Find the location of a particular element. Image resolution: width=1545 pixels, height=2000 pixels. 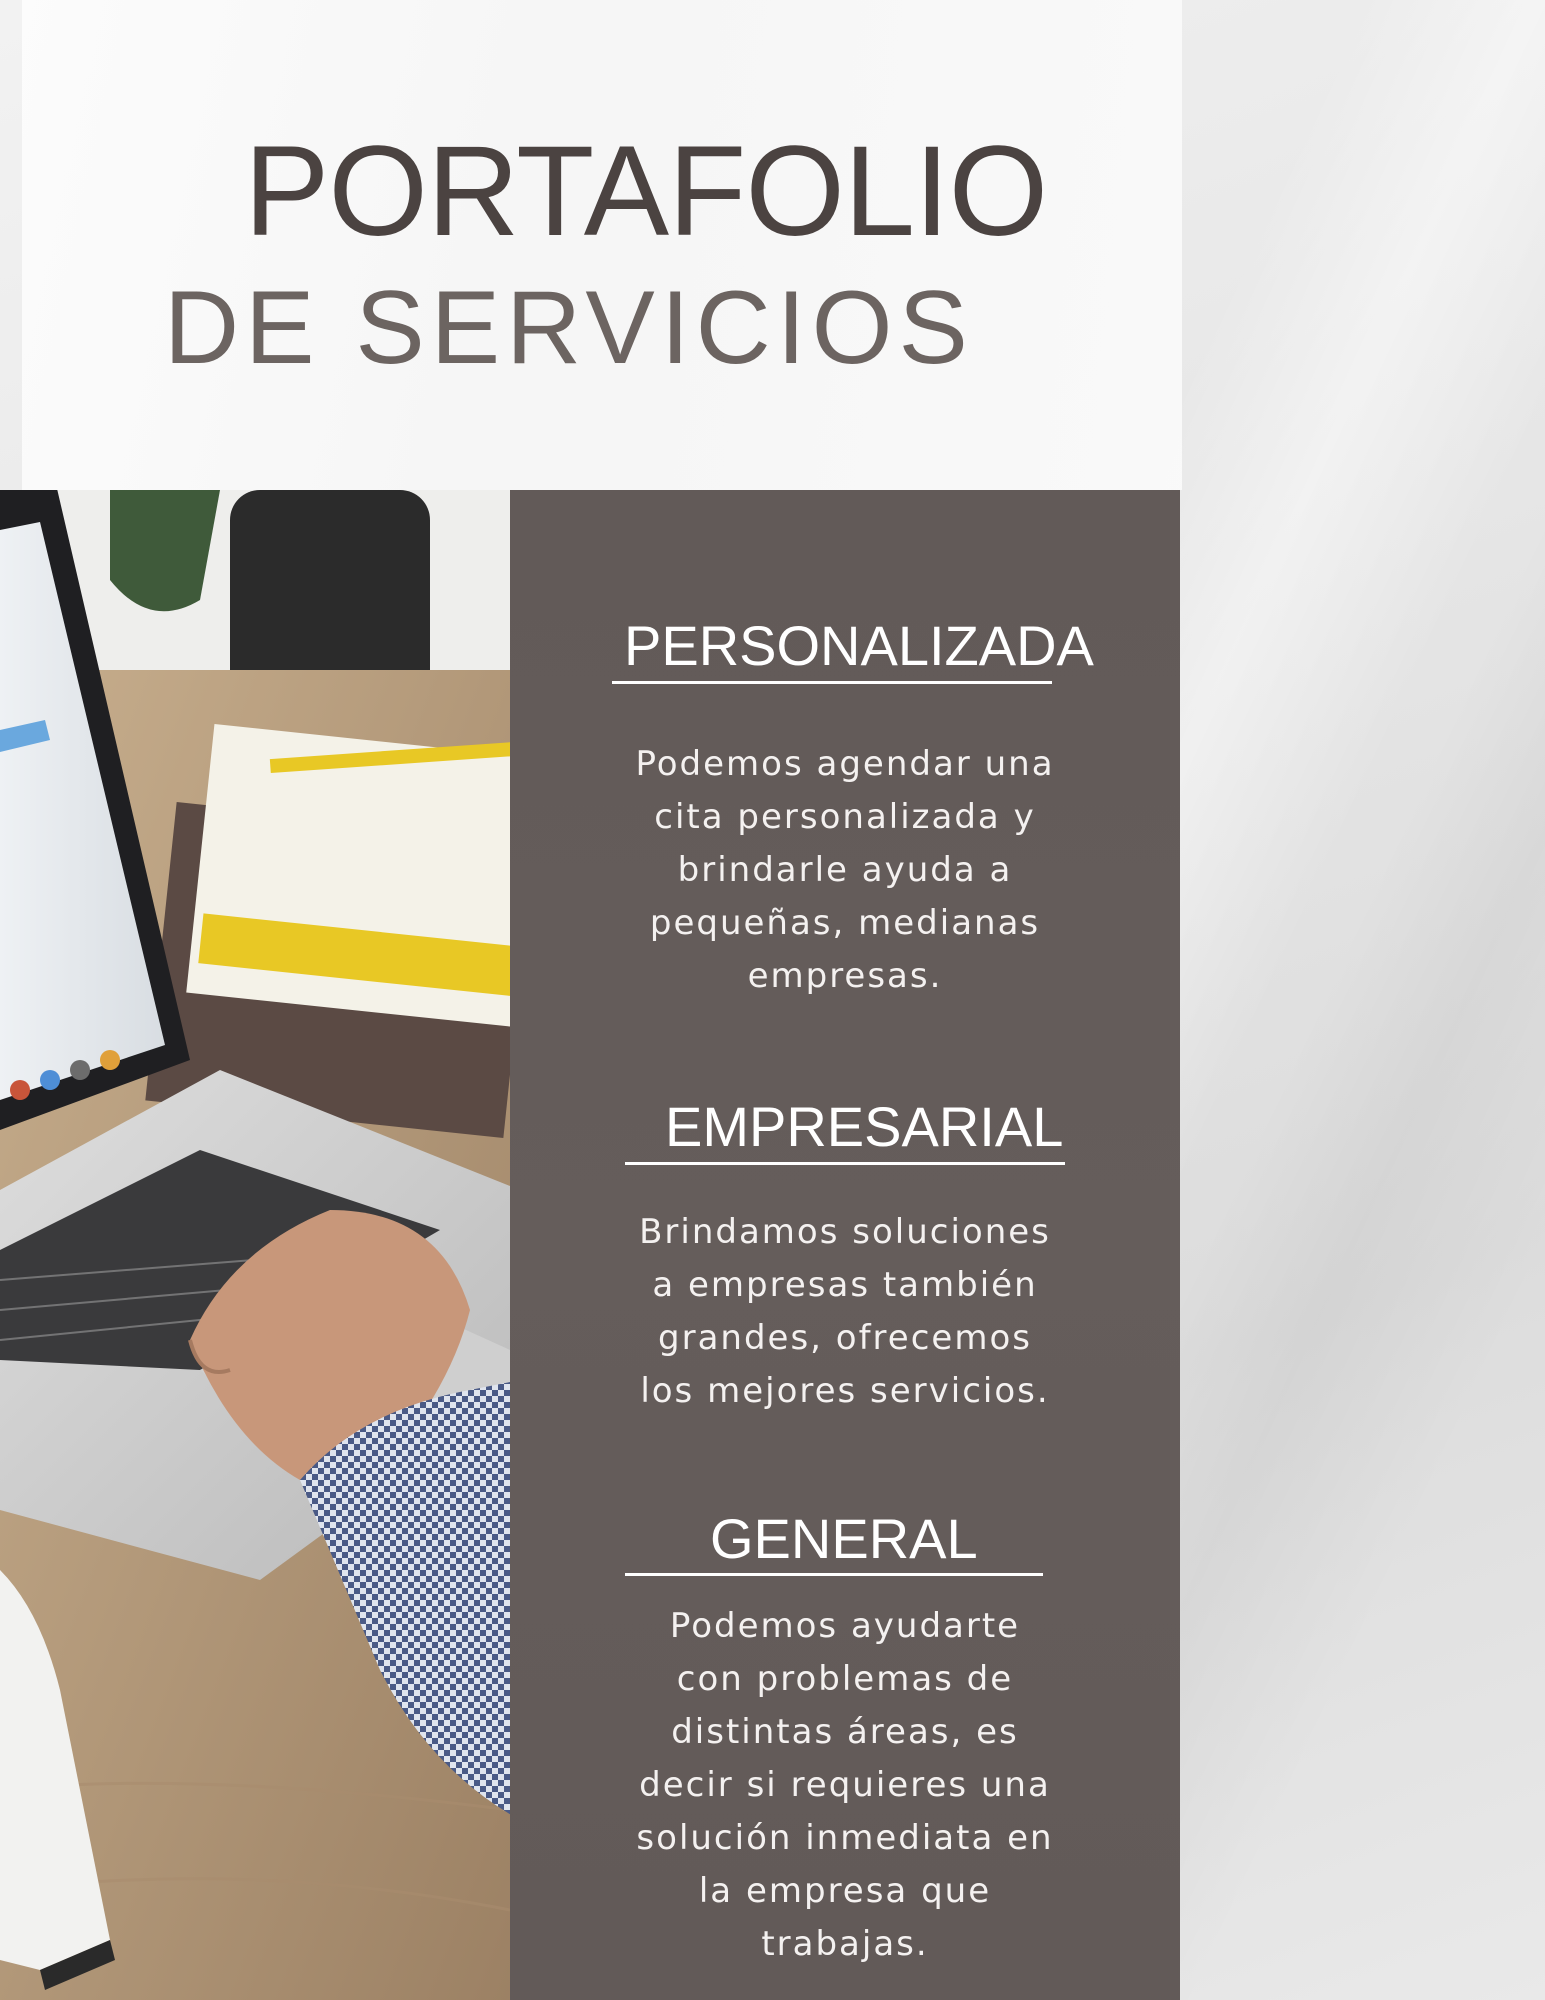

page-title: PORTAFOLIO is located at coordinates (646, 191).